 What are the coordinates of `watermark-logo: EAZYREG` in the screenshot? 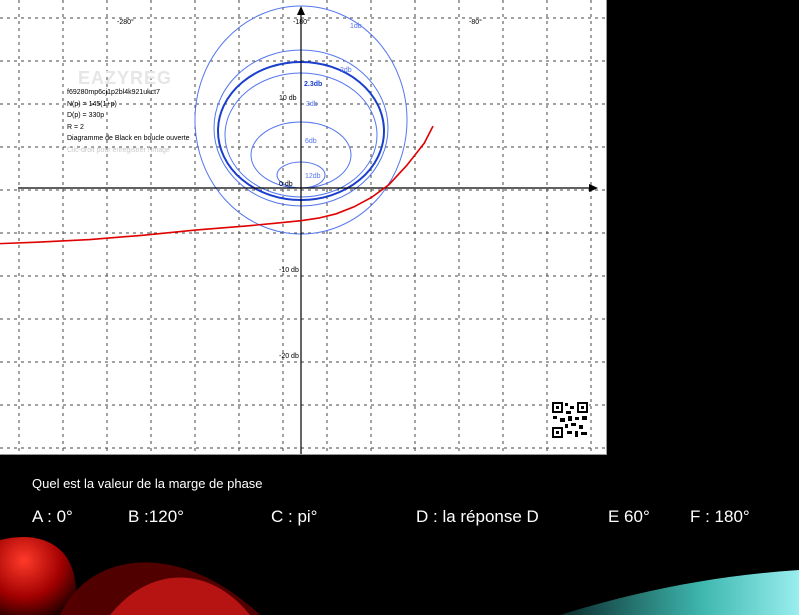 It's located at (125, 78).